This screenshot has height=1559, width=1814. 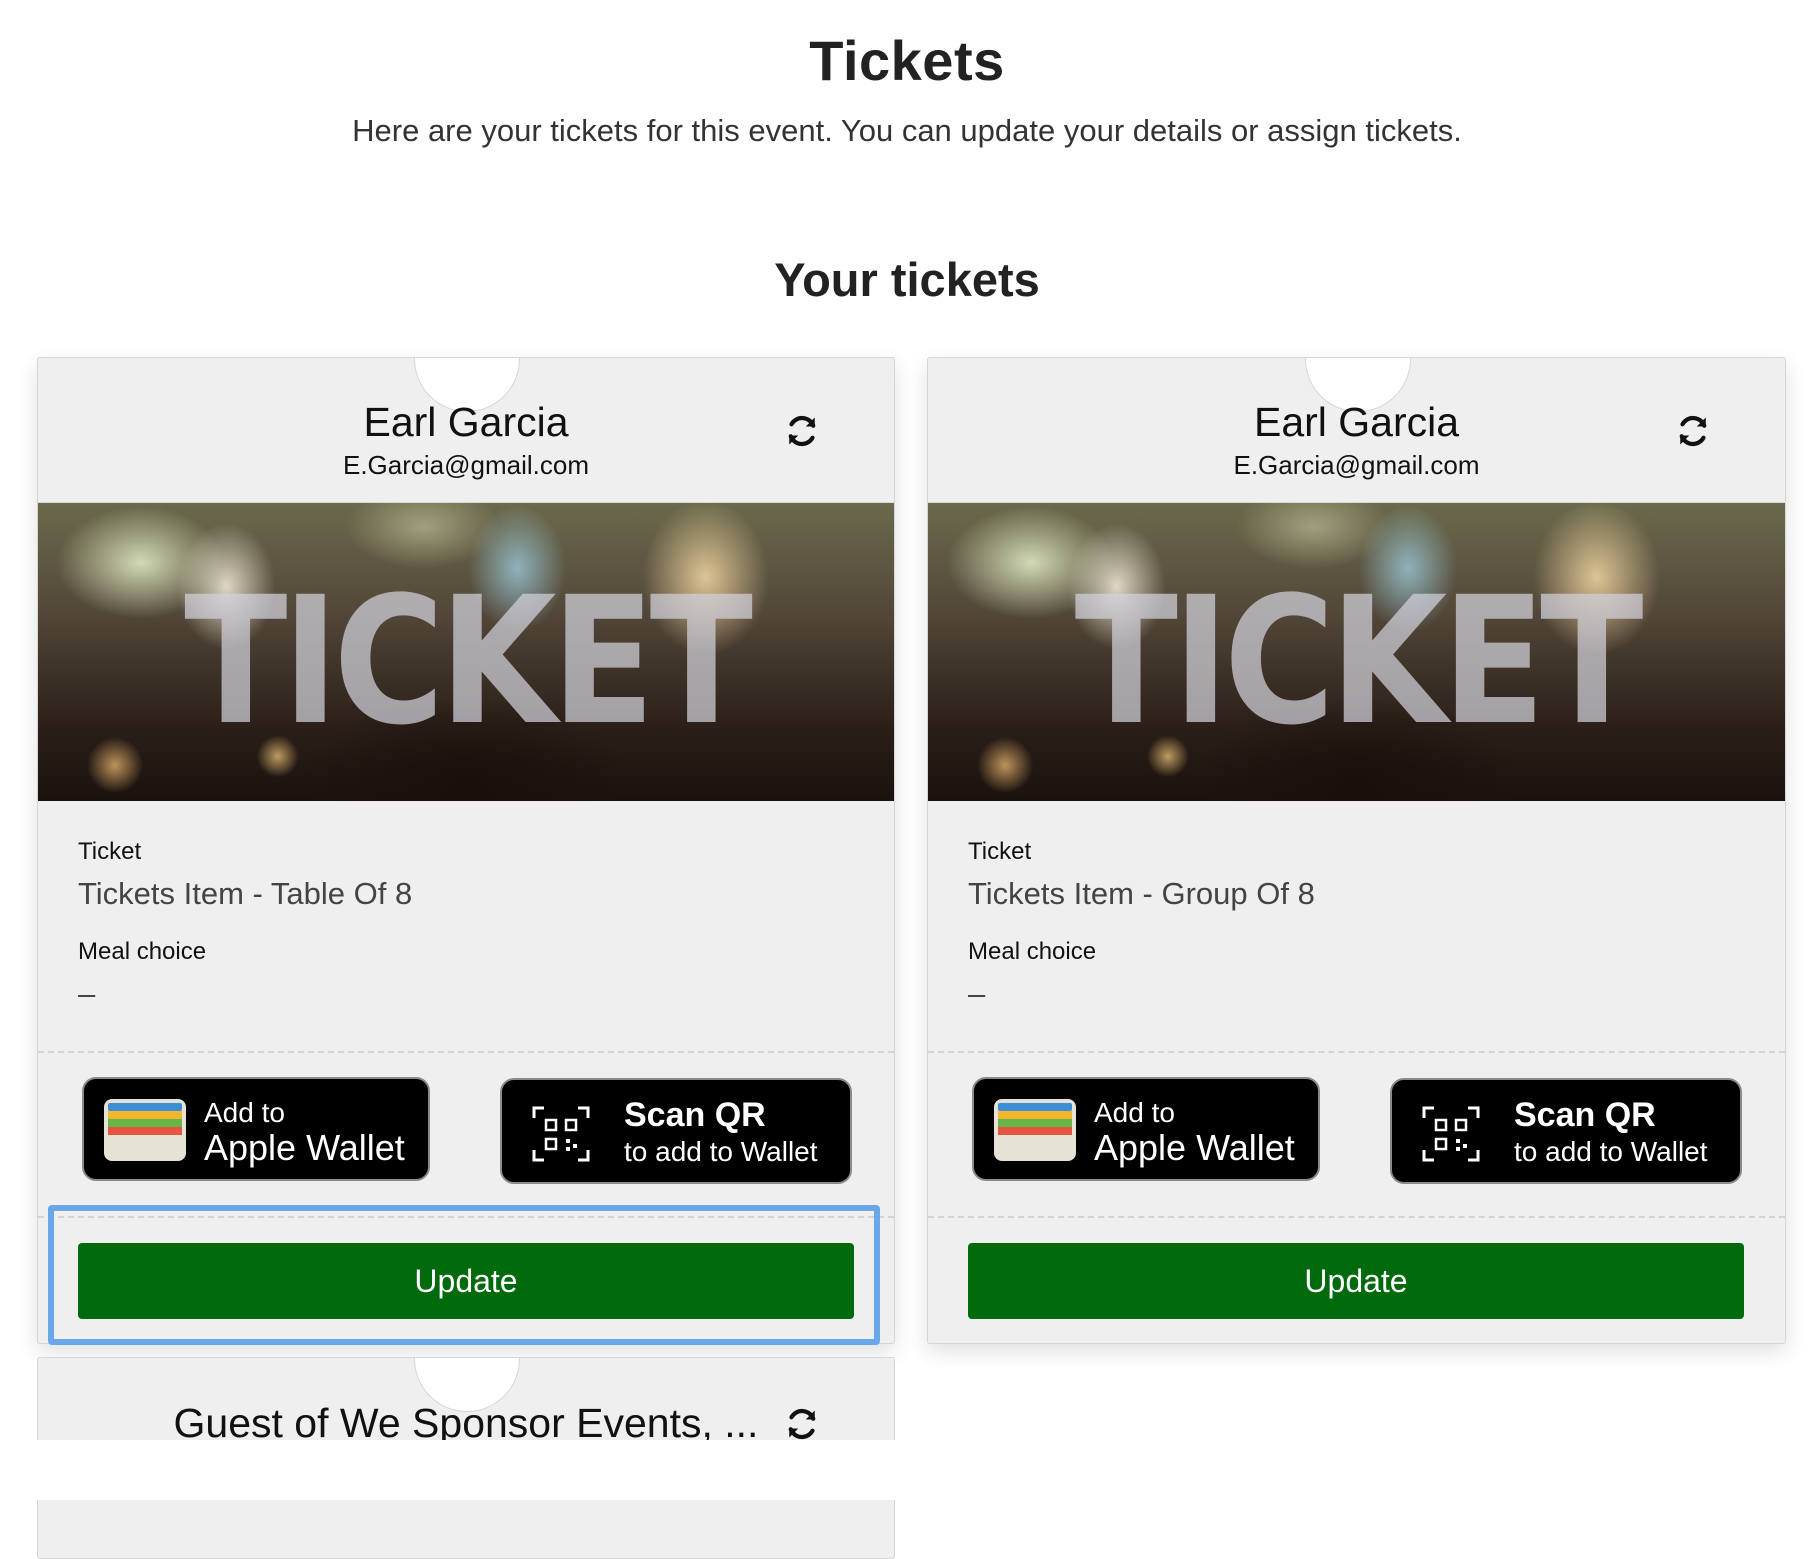 I want to click on section-title: Your tickets, so click(x=907, y=279).